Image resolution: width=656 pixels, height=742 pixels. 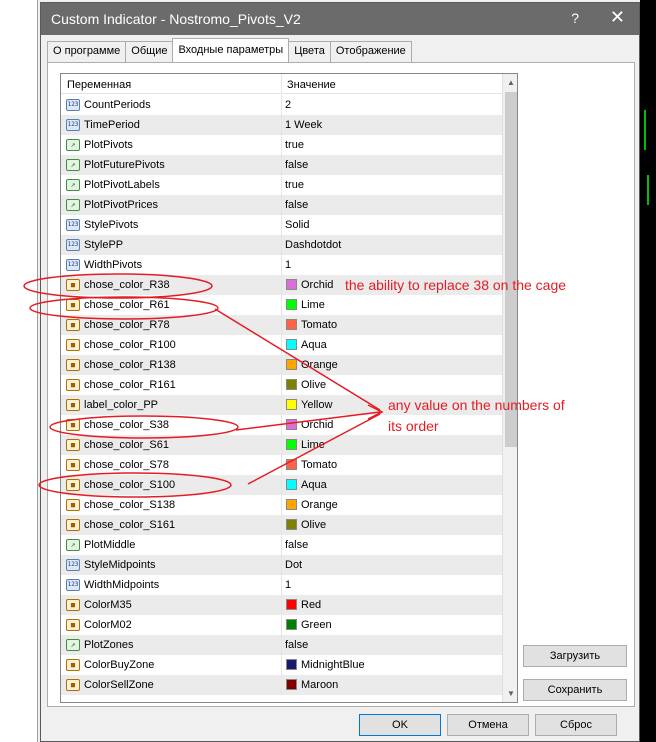 What do you see at coordinates (281, 105) in the screenshot?
I see `table-row: 123 CountPeriods 2` at bounding box center [281, 105].